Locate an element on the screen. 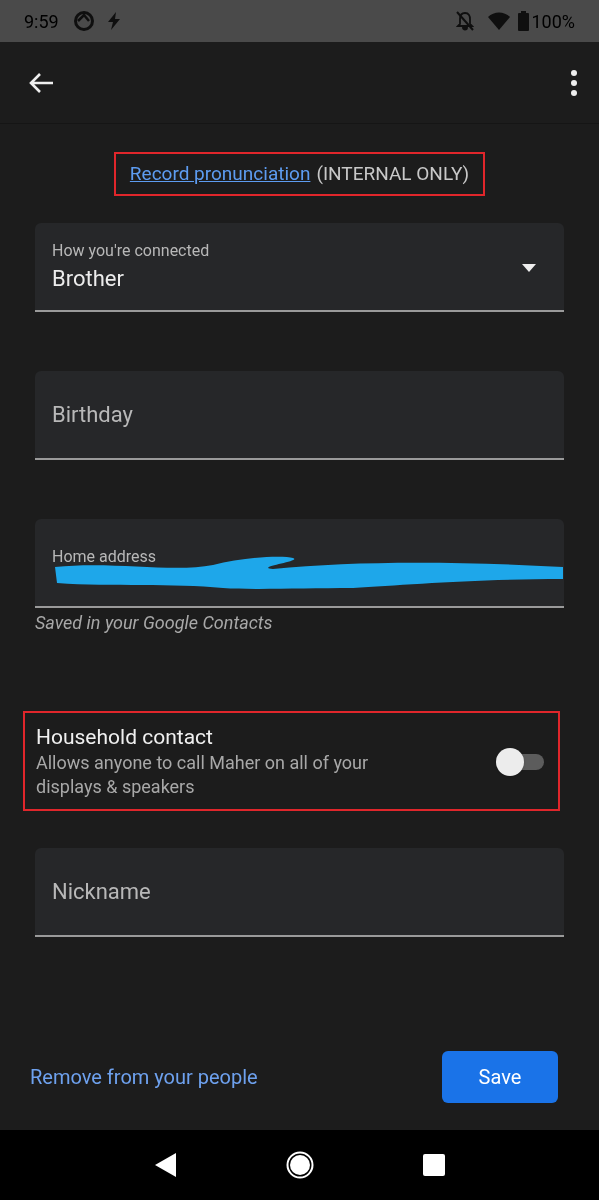 Image resolution: width=599 pixels, height=1200 pixels. overview-square-icon is located at coordinates (433, 1165).